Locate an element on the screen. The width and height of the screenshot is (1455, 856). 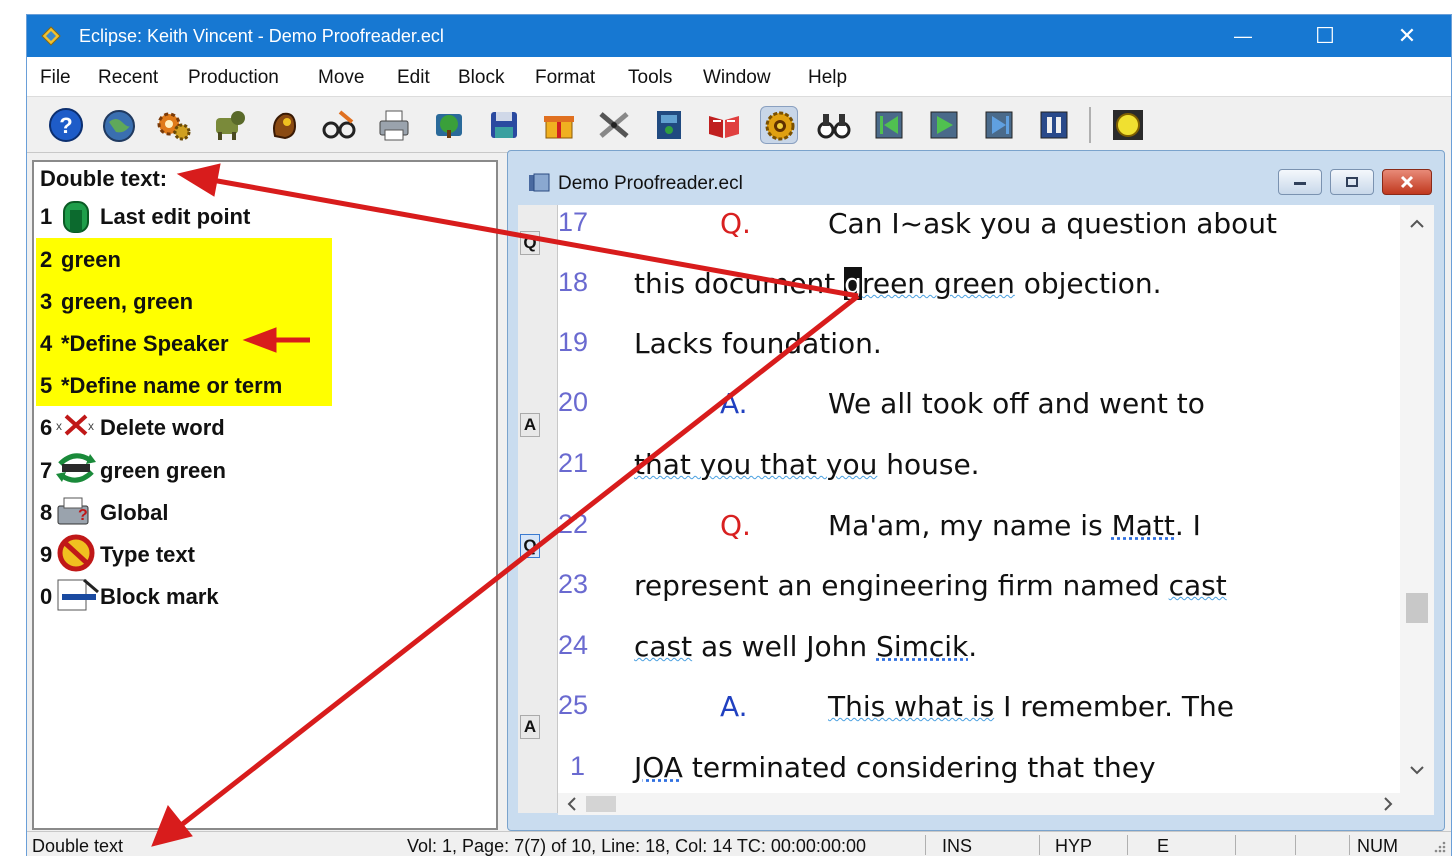
vertical-scrollbar is located at coordinates (1417, 499).